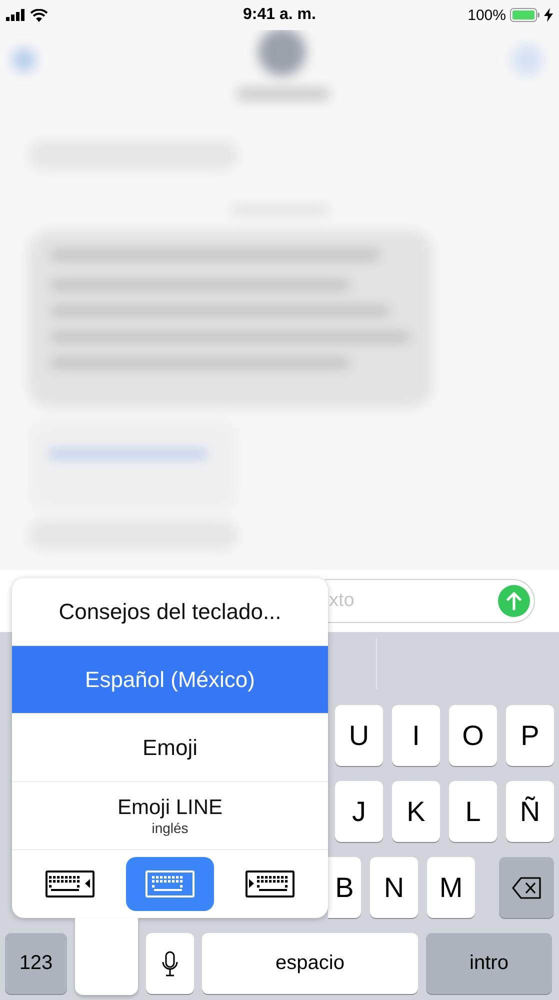 The height and width of the screenshot is (1000, 559). I want to click on letter-key: J, so click(359, 811).